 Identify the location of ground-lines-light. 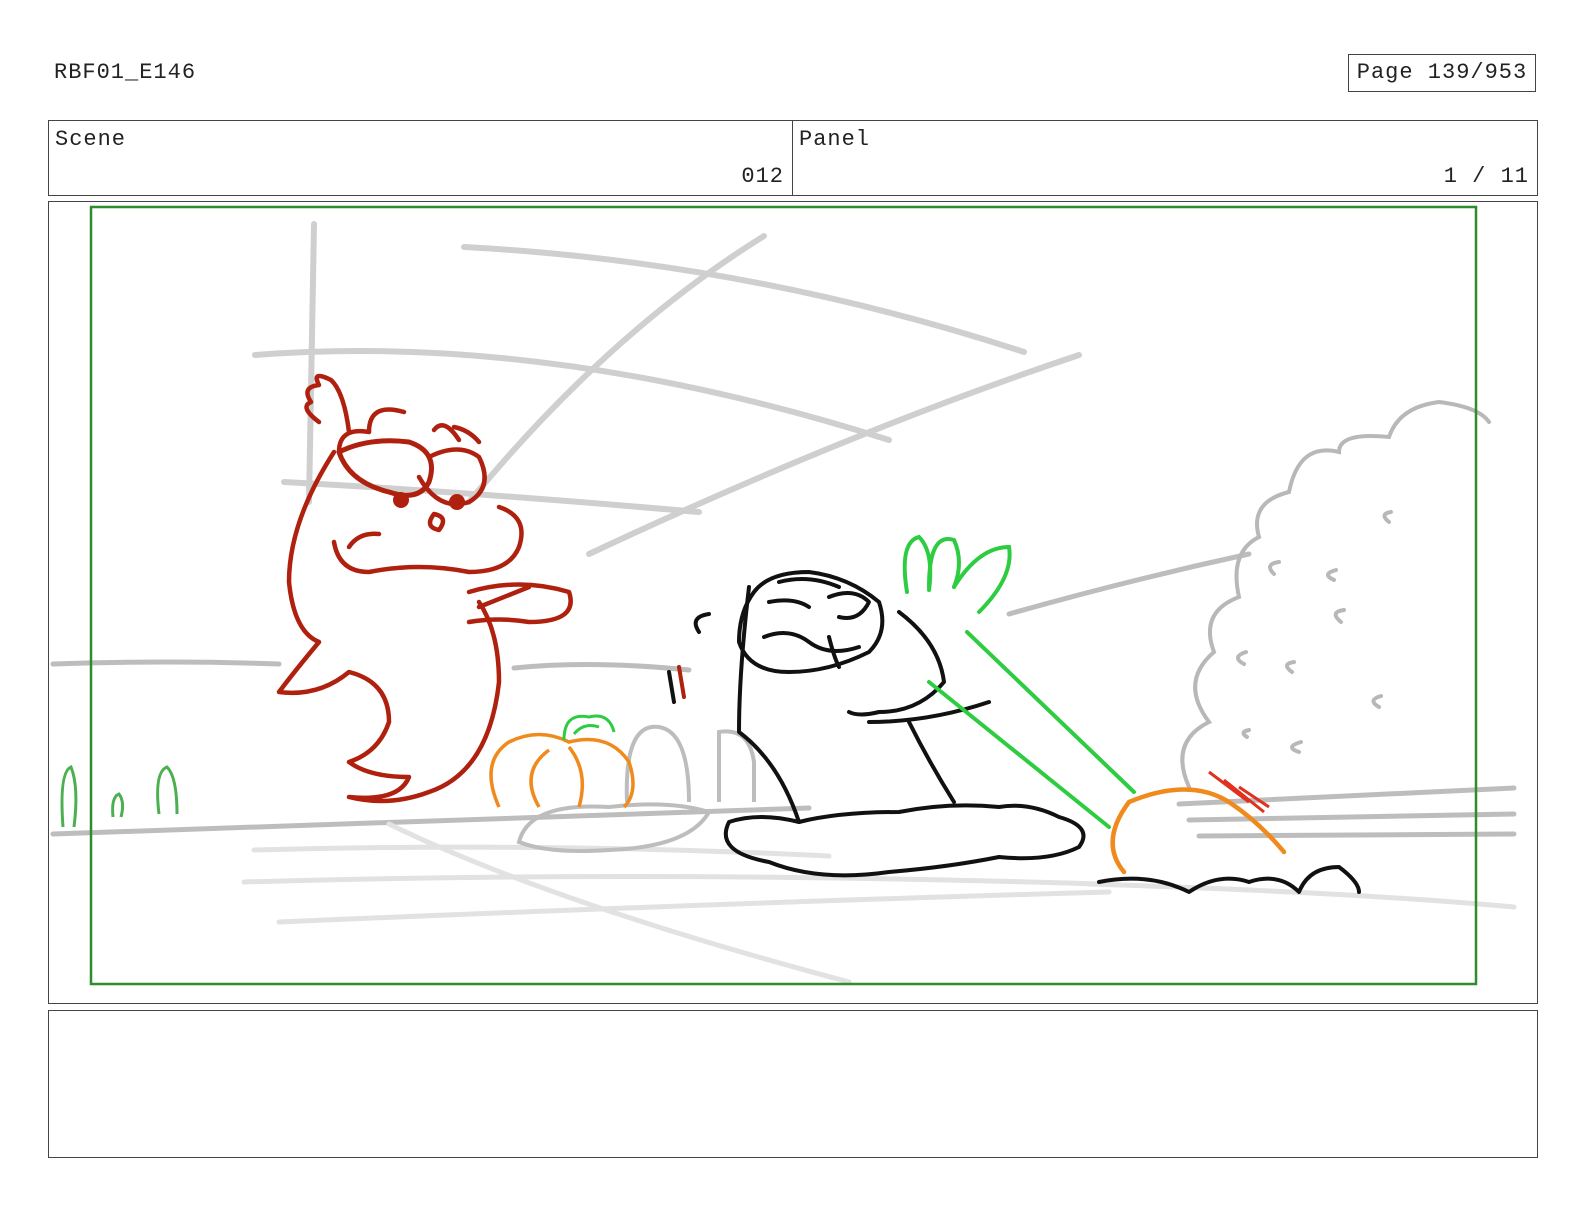
(879, 903).